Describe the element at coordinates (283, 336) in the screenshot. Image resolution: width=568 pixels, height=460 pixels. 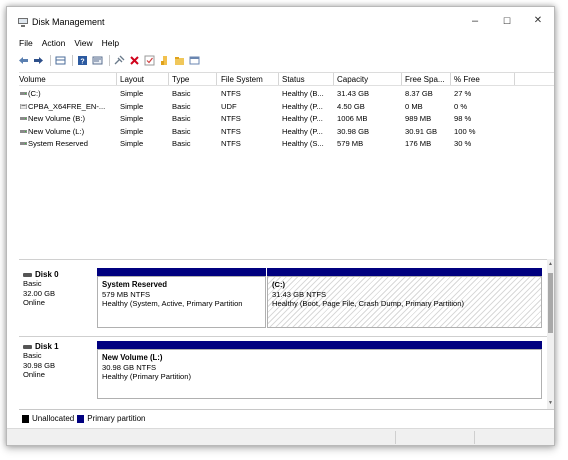
I see `disk-divider` at that location.